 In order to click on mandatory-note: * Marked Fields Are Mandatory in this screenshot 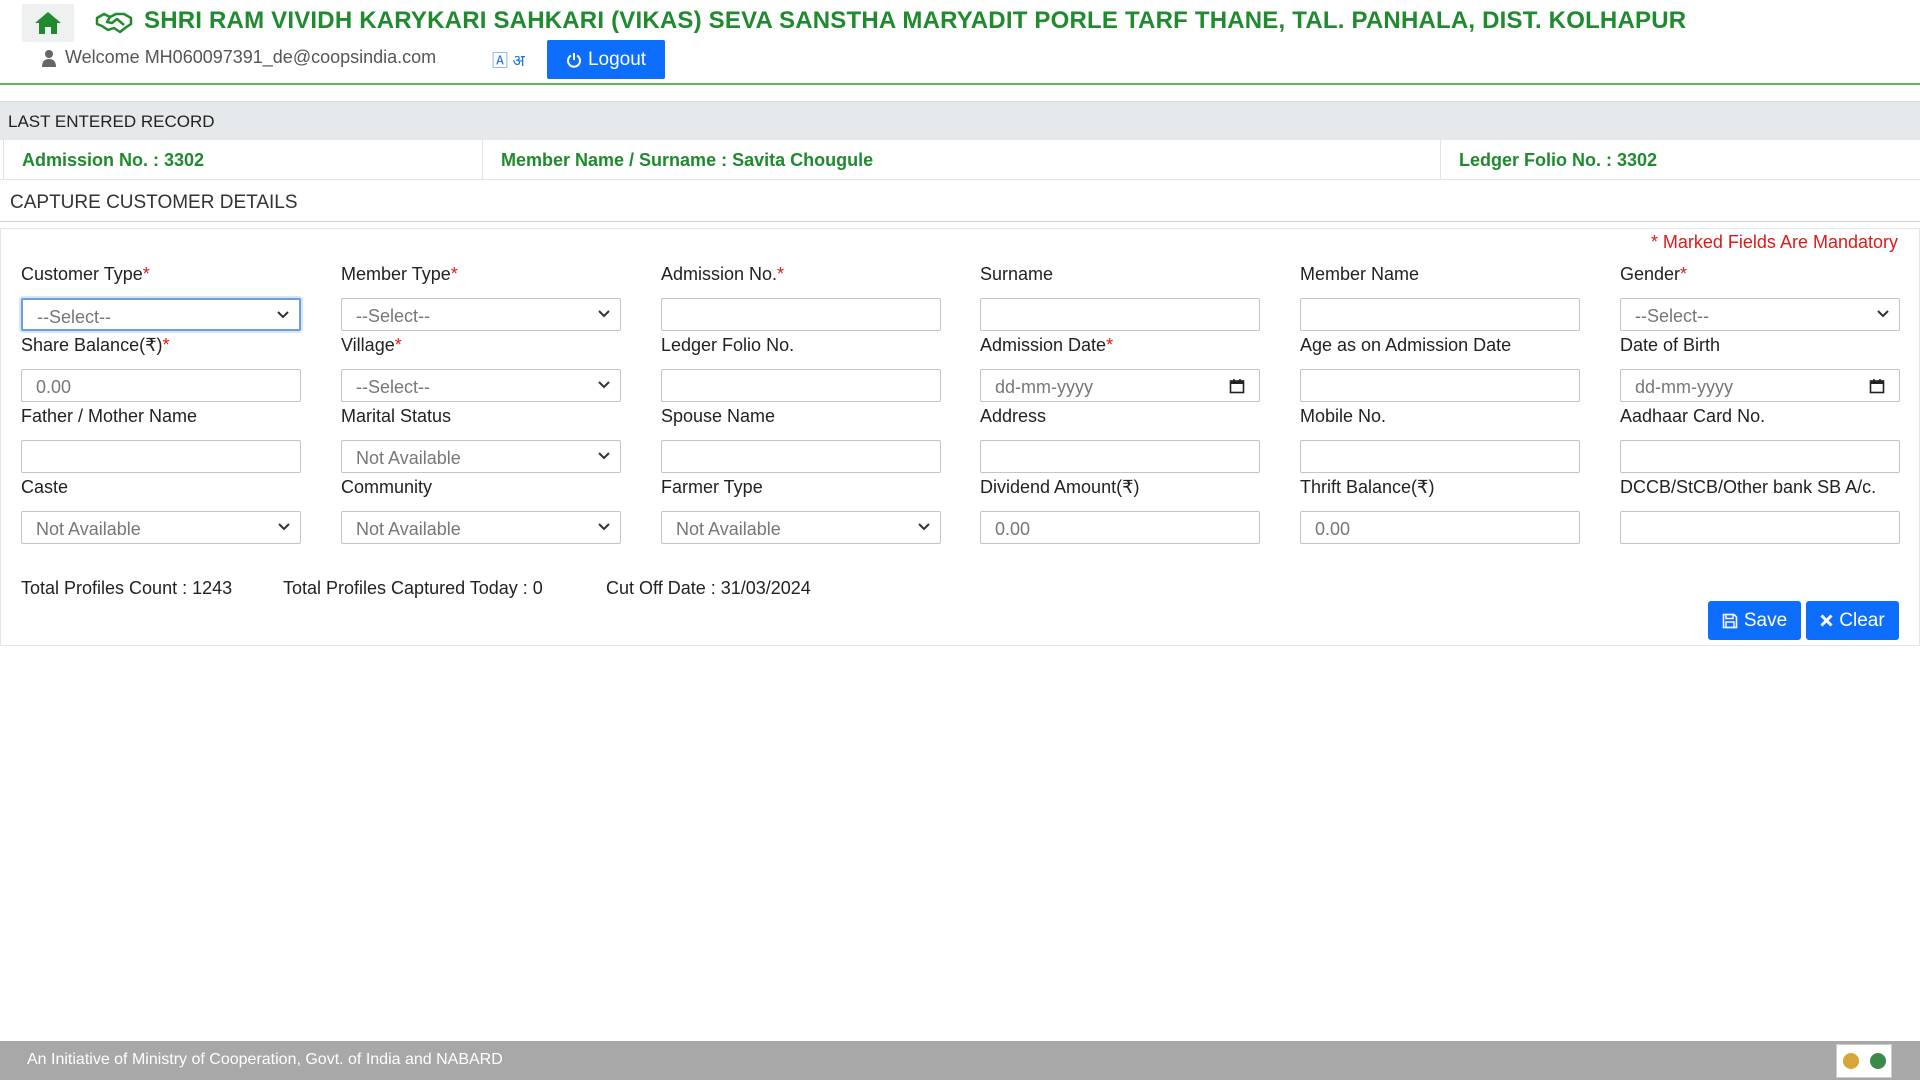, I will do `click(1774, 242)`.